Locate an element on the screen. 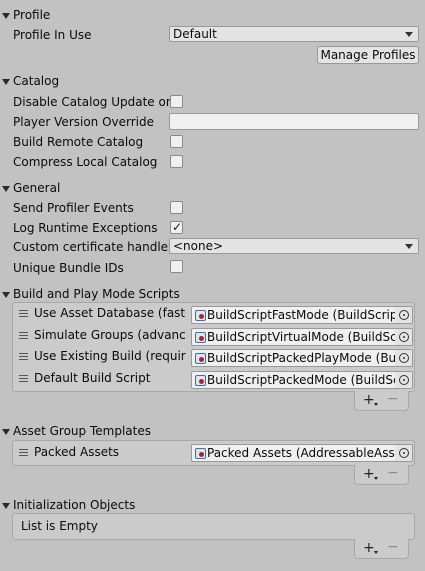  empty-list-text: List is Empty is located at coordinates (59, 526).